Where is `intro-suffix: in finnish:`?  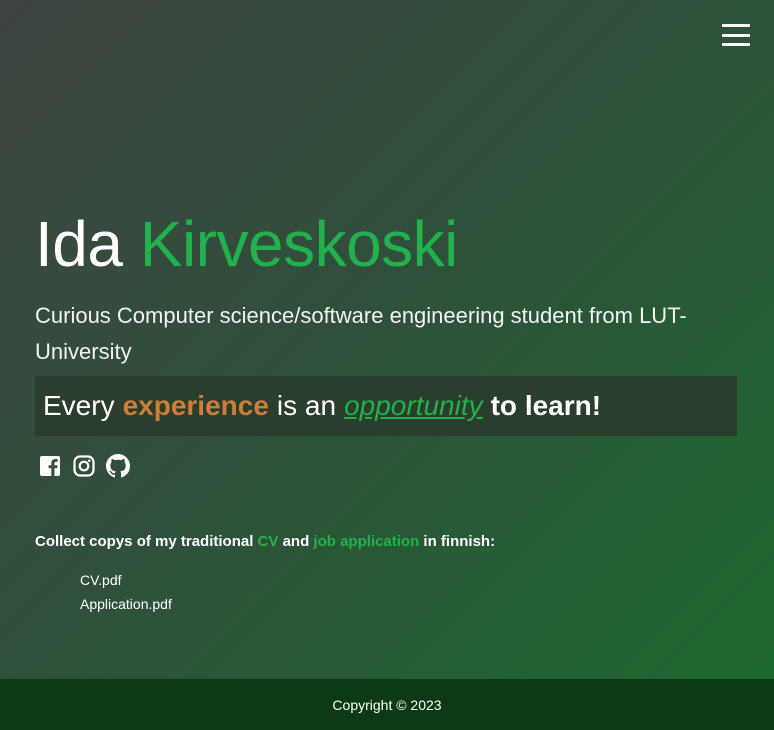
intro-suffix: in finnish: is located at coordinates (459, 541).